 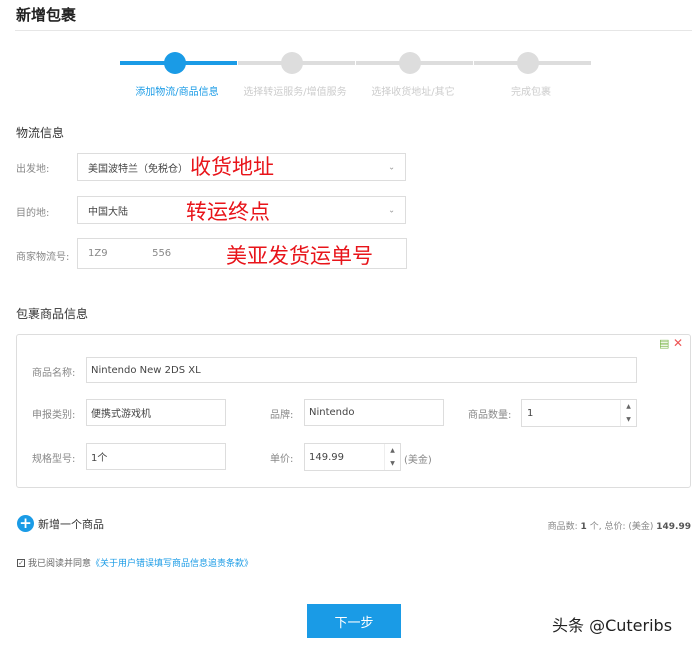 What do you see at coordinates (156, 412) in the screenshot?
I see `category-input: 便携式游戏机` at bounding box center [156, 412].